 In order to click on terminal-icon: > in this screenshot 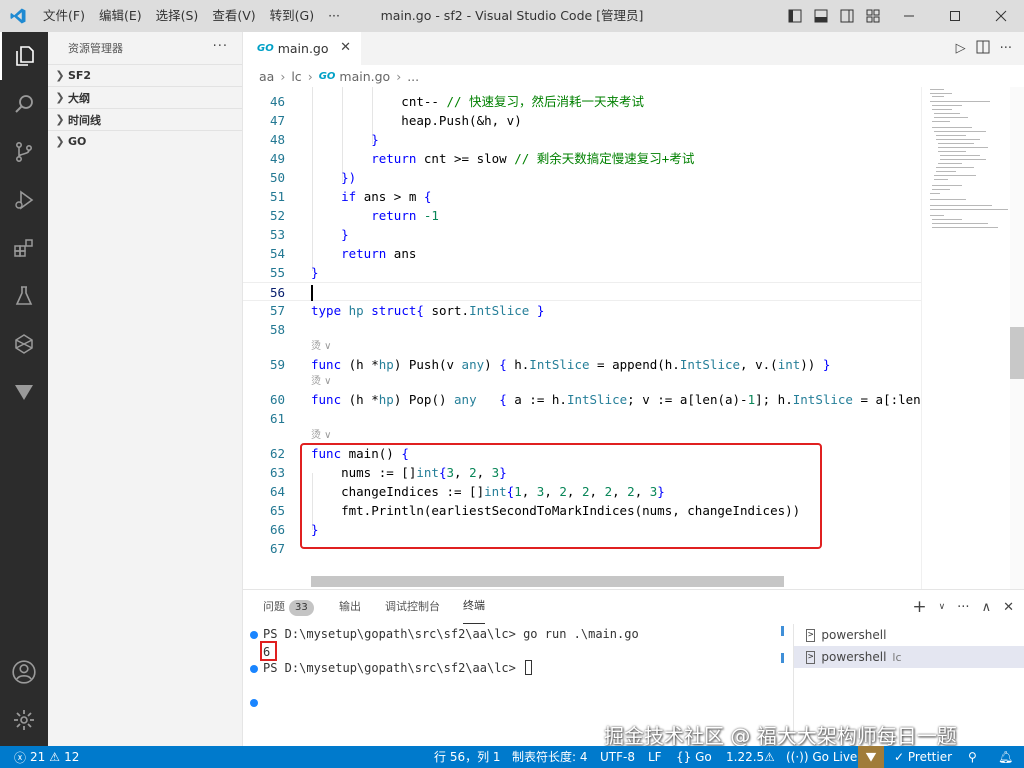, I will do `click(811, 635)`.